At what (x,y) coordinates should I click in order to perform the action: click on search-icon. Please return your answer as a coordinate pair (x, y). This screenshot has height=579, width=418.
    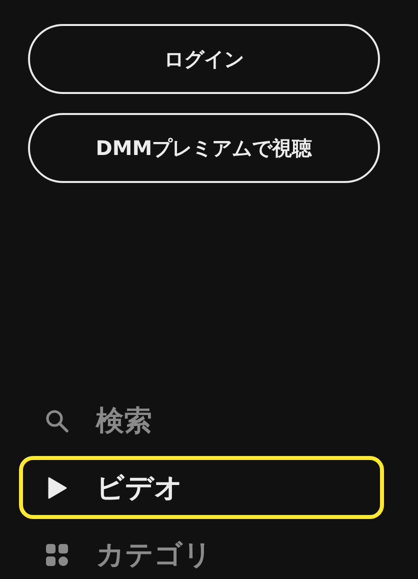
    Looking at the image, I should click on (57, 420).